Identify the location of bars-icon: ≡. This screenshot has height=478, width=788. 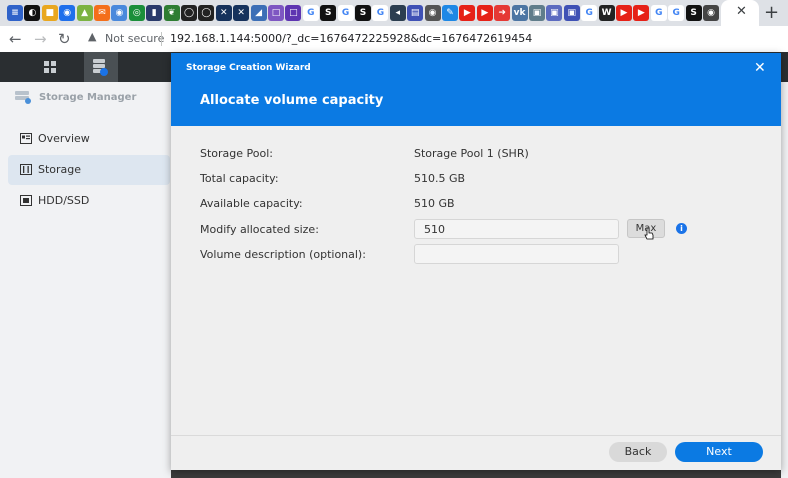
(15, 13).